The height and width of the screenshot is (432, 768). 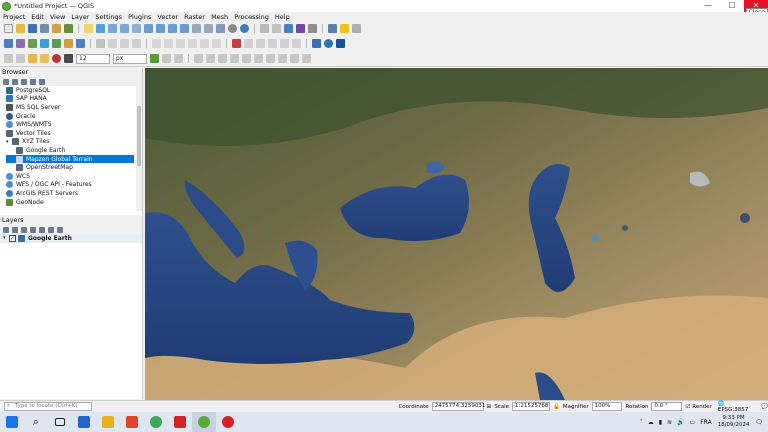 What do you see at coordinates (20, 28) in the screenshot?
I see `open-project-icon` at bounding box center [20, 28].